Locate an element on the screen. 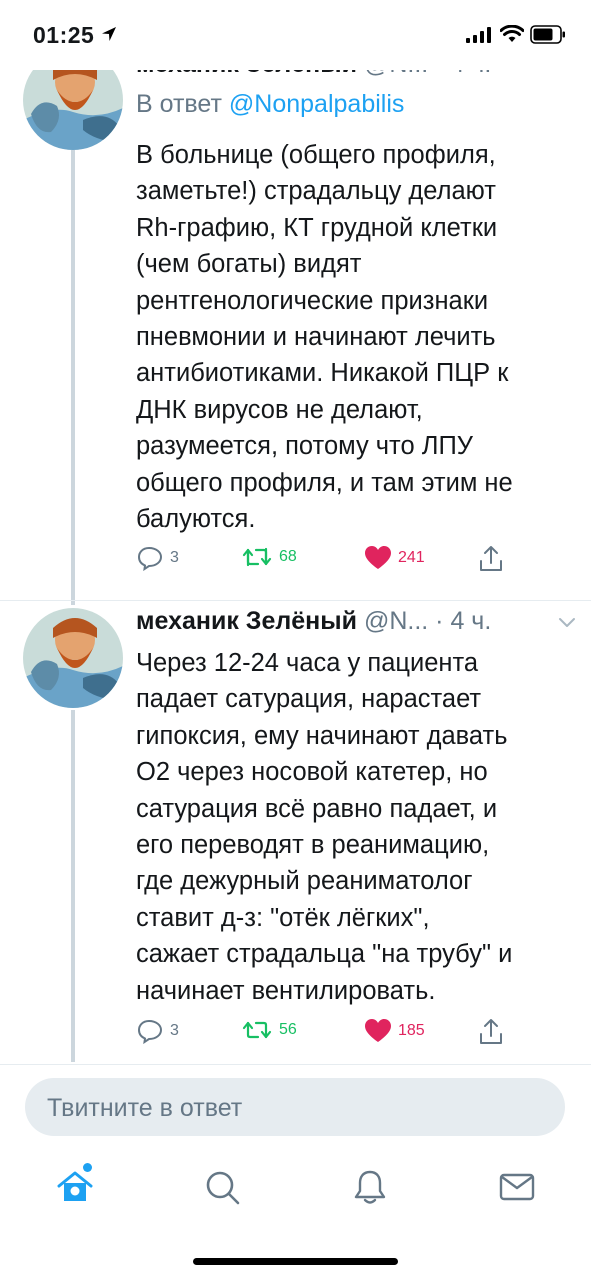  retweet-button: 56 is located at coordinates (269, 1030).